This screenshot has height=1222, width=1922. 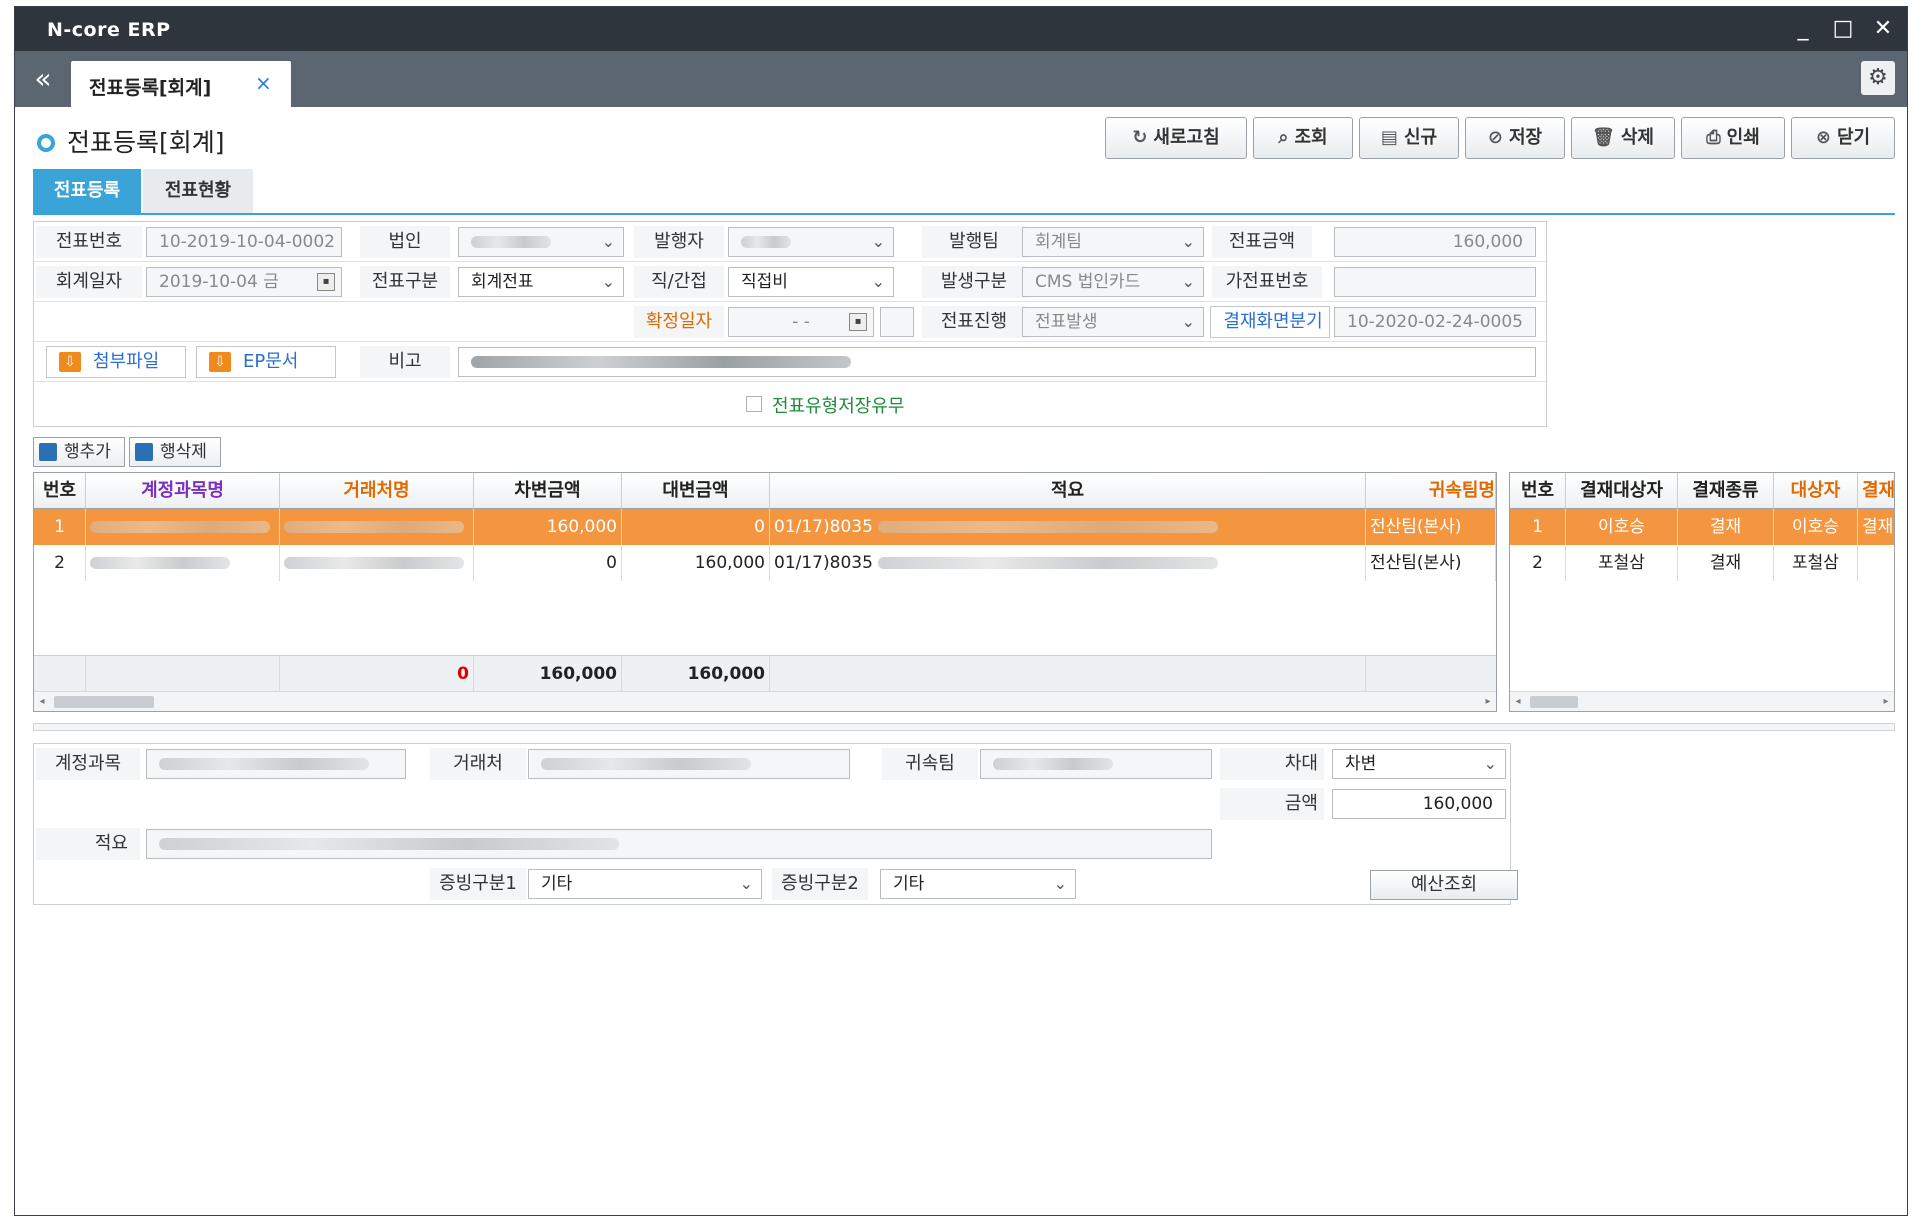 I want to click on dc-select: 차변 ⌄, so click(x=1419, y=764).